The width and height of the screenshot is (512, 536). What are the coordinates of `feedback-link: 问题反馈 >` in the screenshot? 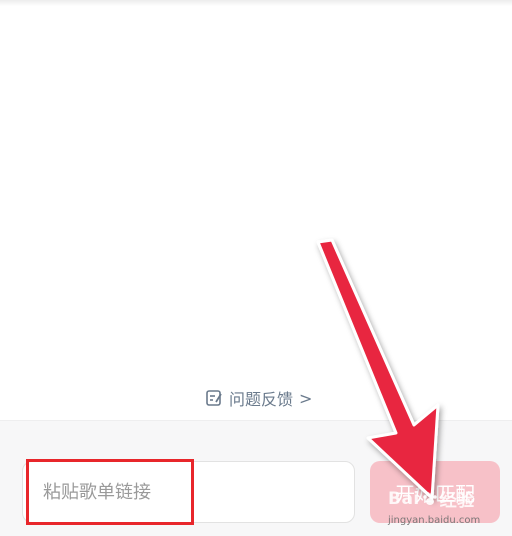 It's located at (258, 398).